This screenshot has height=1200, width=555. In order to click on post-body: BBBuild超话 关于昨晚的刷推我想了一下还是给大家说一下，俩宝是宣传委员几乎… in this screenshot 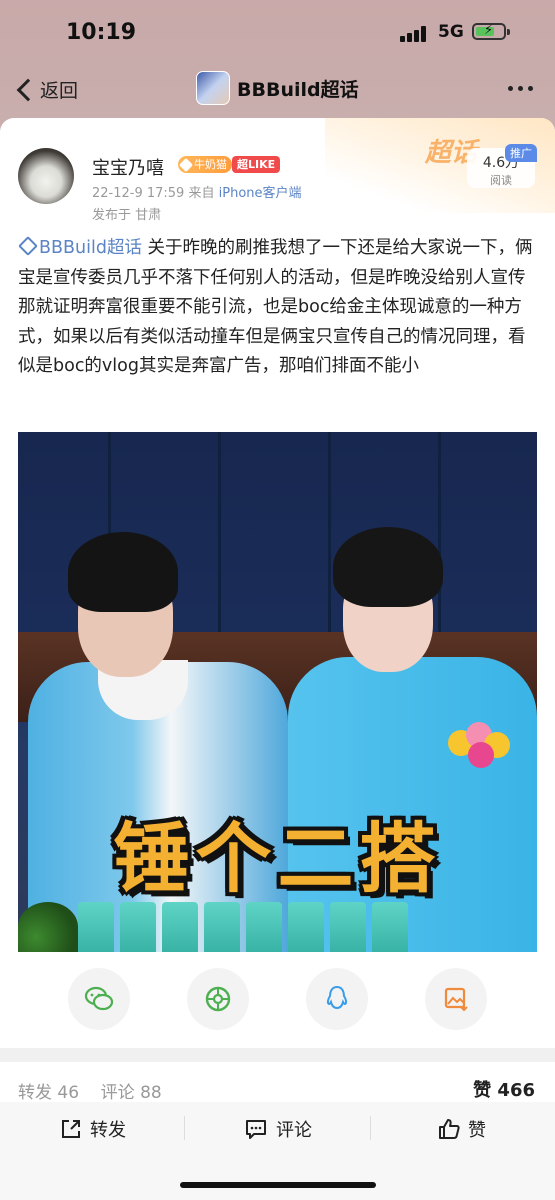, I will do `click(278, 308)`.